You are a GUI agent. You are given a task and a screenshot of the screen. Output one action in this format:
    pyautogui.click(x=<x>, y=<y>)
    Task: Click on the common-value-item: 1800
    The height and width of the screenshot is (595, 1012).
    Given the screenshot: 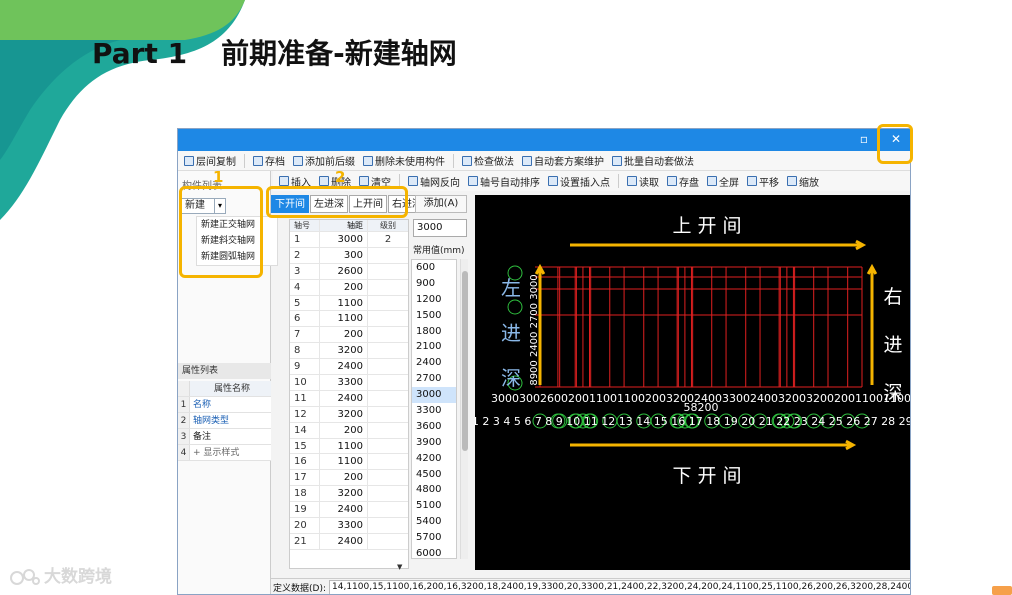 What is the action you would take?
    pyautogui.click(x=434, y=332)
    